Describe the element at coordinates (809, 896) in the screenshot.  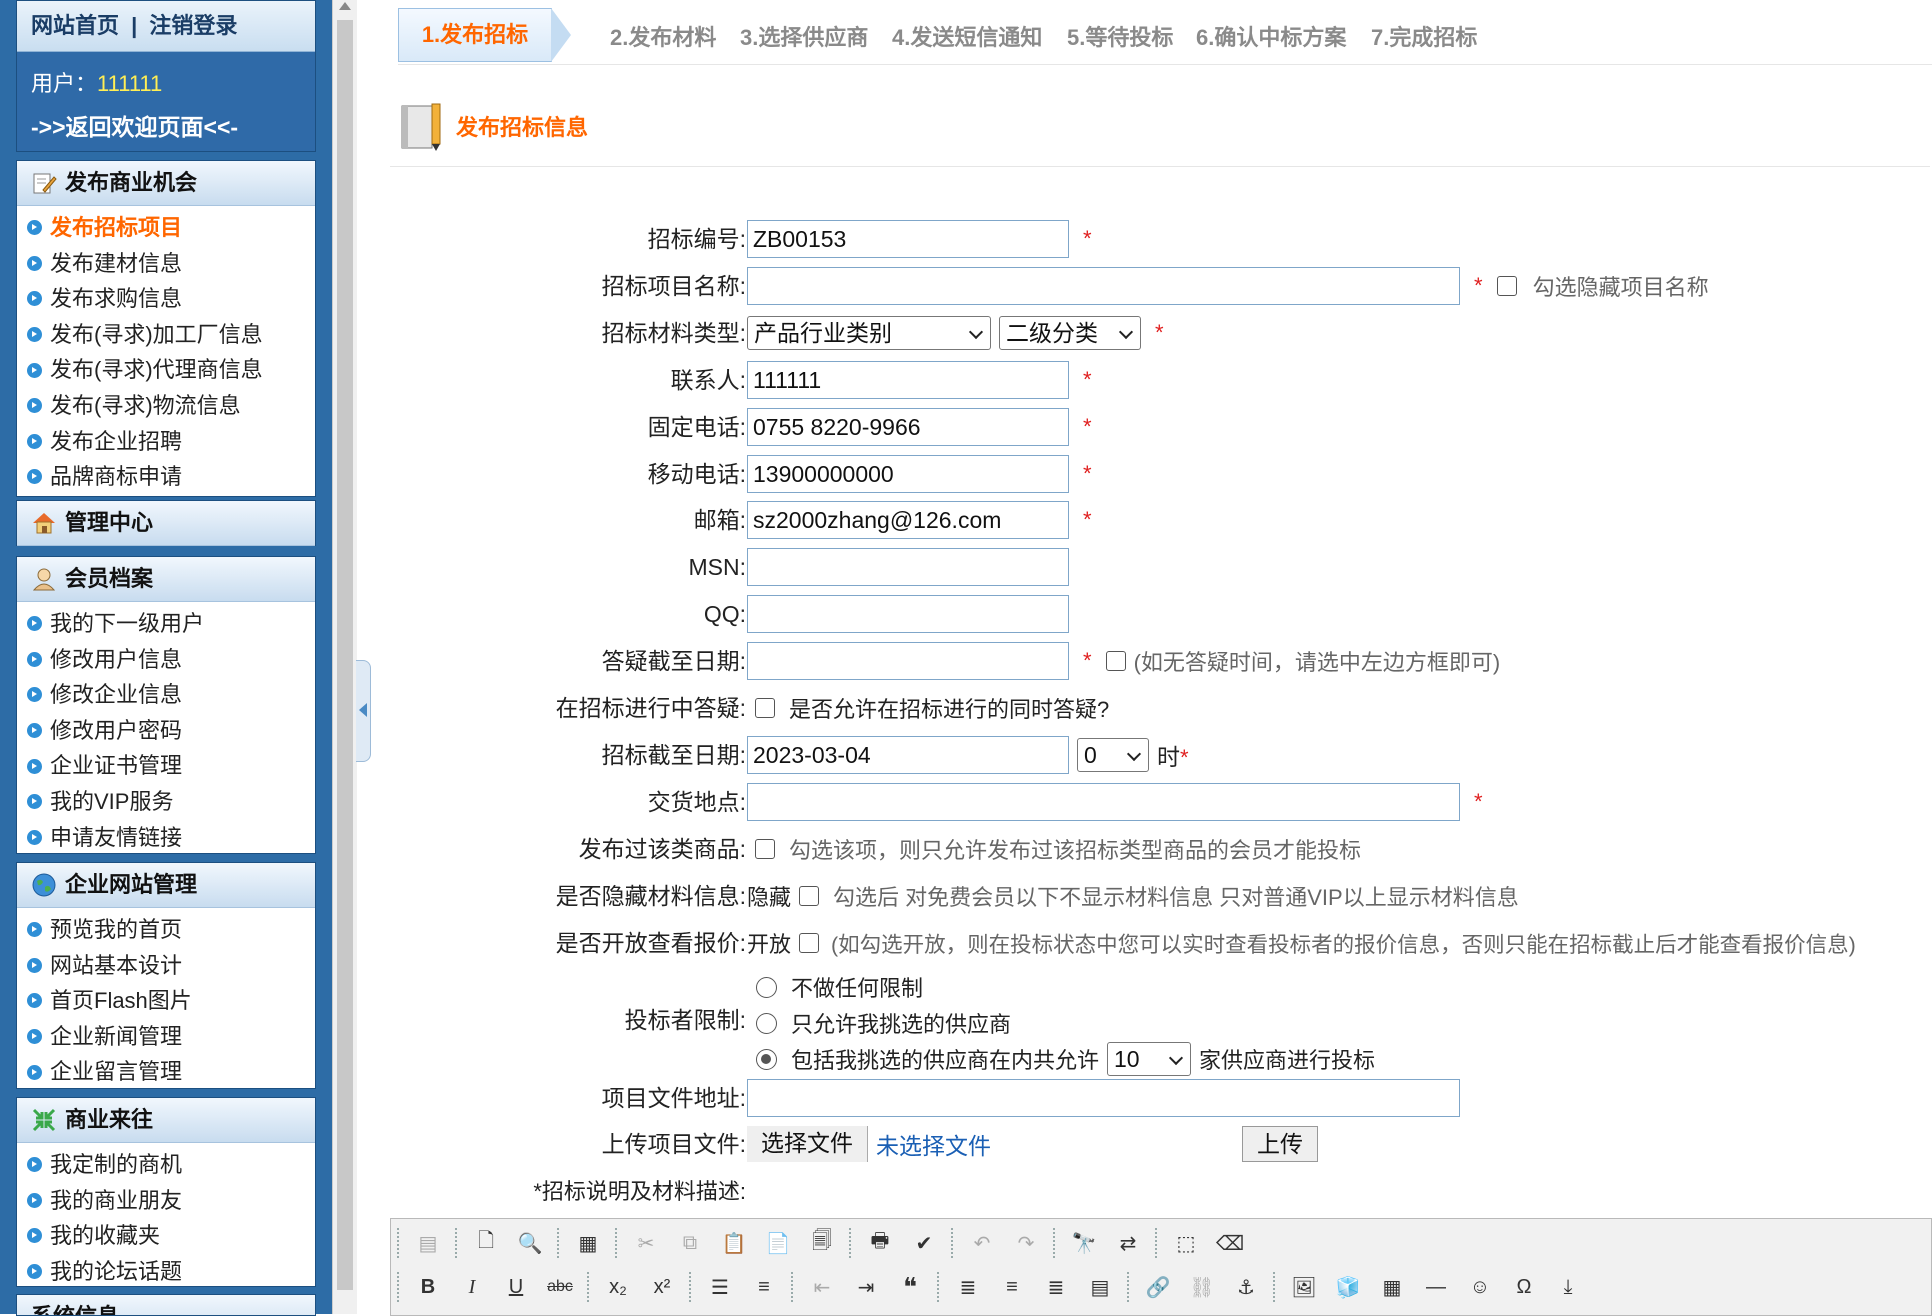
I see `hide-material-checkbox` at that location.